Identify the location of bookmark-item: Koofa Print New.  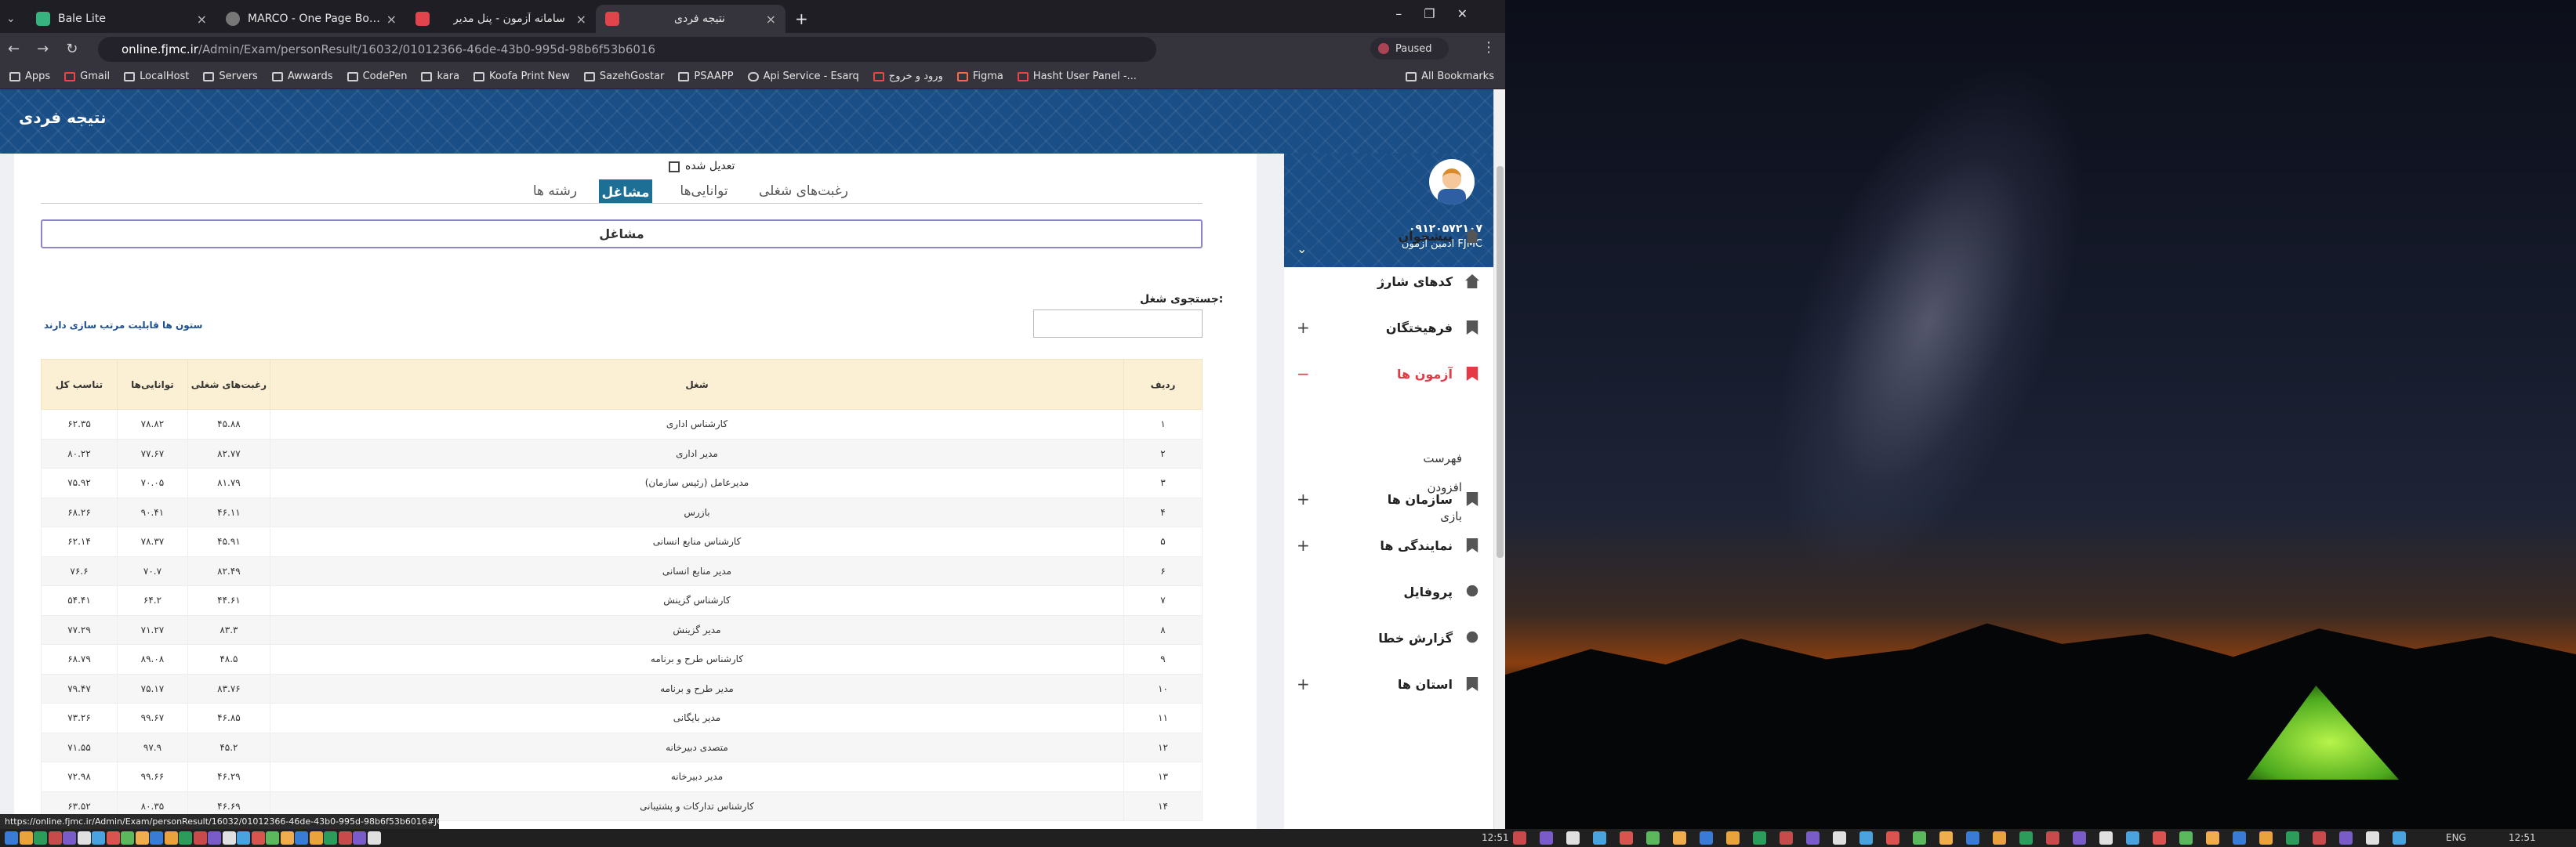
(521, 77).